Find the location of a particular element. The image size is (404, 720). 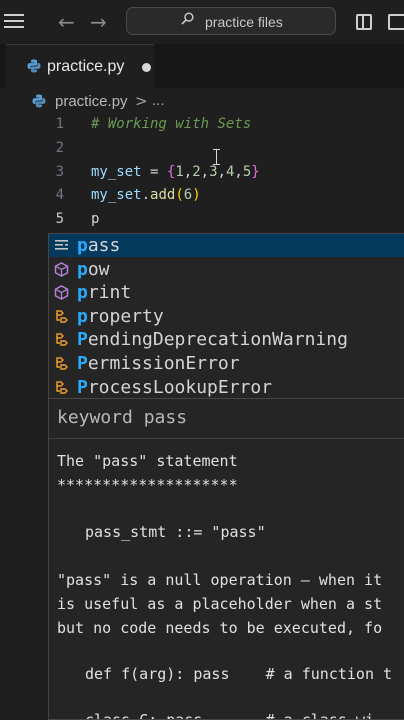

unsaved-indicator is located at coordinates (146, 67).